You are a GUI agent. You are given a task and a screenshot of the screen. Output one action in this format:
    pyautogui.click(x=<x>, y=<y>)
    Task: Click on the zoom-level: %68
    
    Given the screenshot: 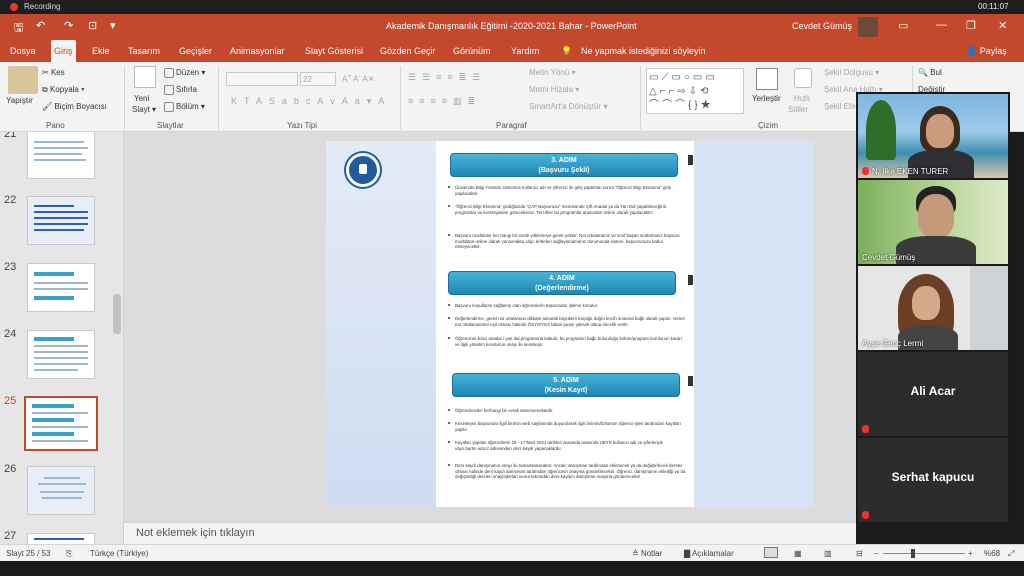 What is the action you would take?
    pyautogui.click(x=992, y=553)
    